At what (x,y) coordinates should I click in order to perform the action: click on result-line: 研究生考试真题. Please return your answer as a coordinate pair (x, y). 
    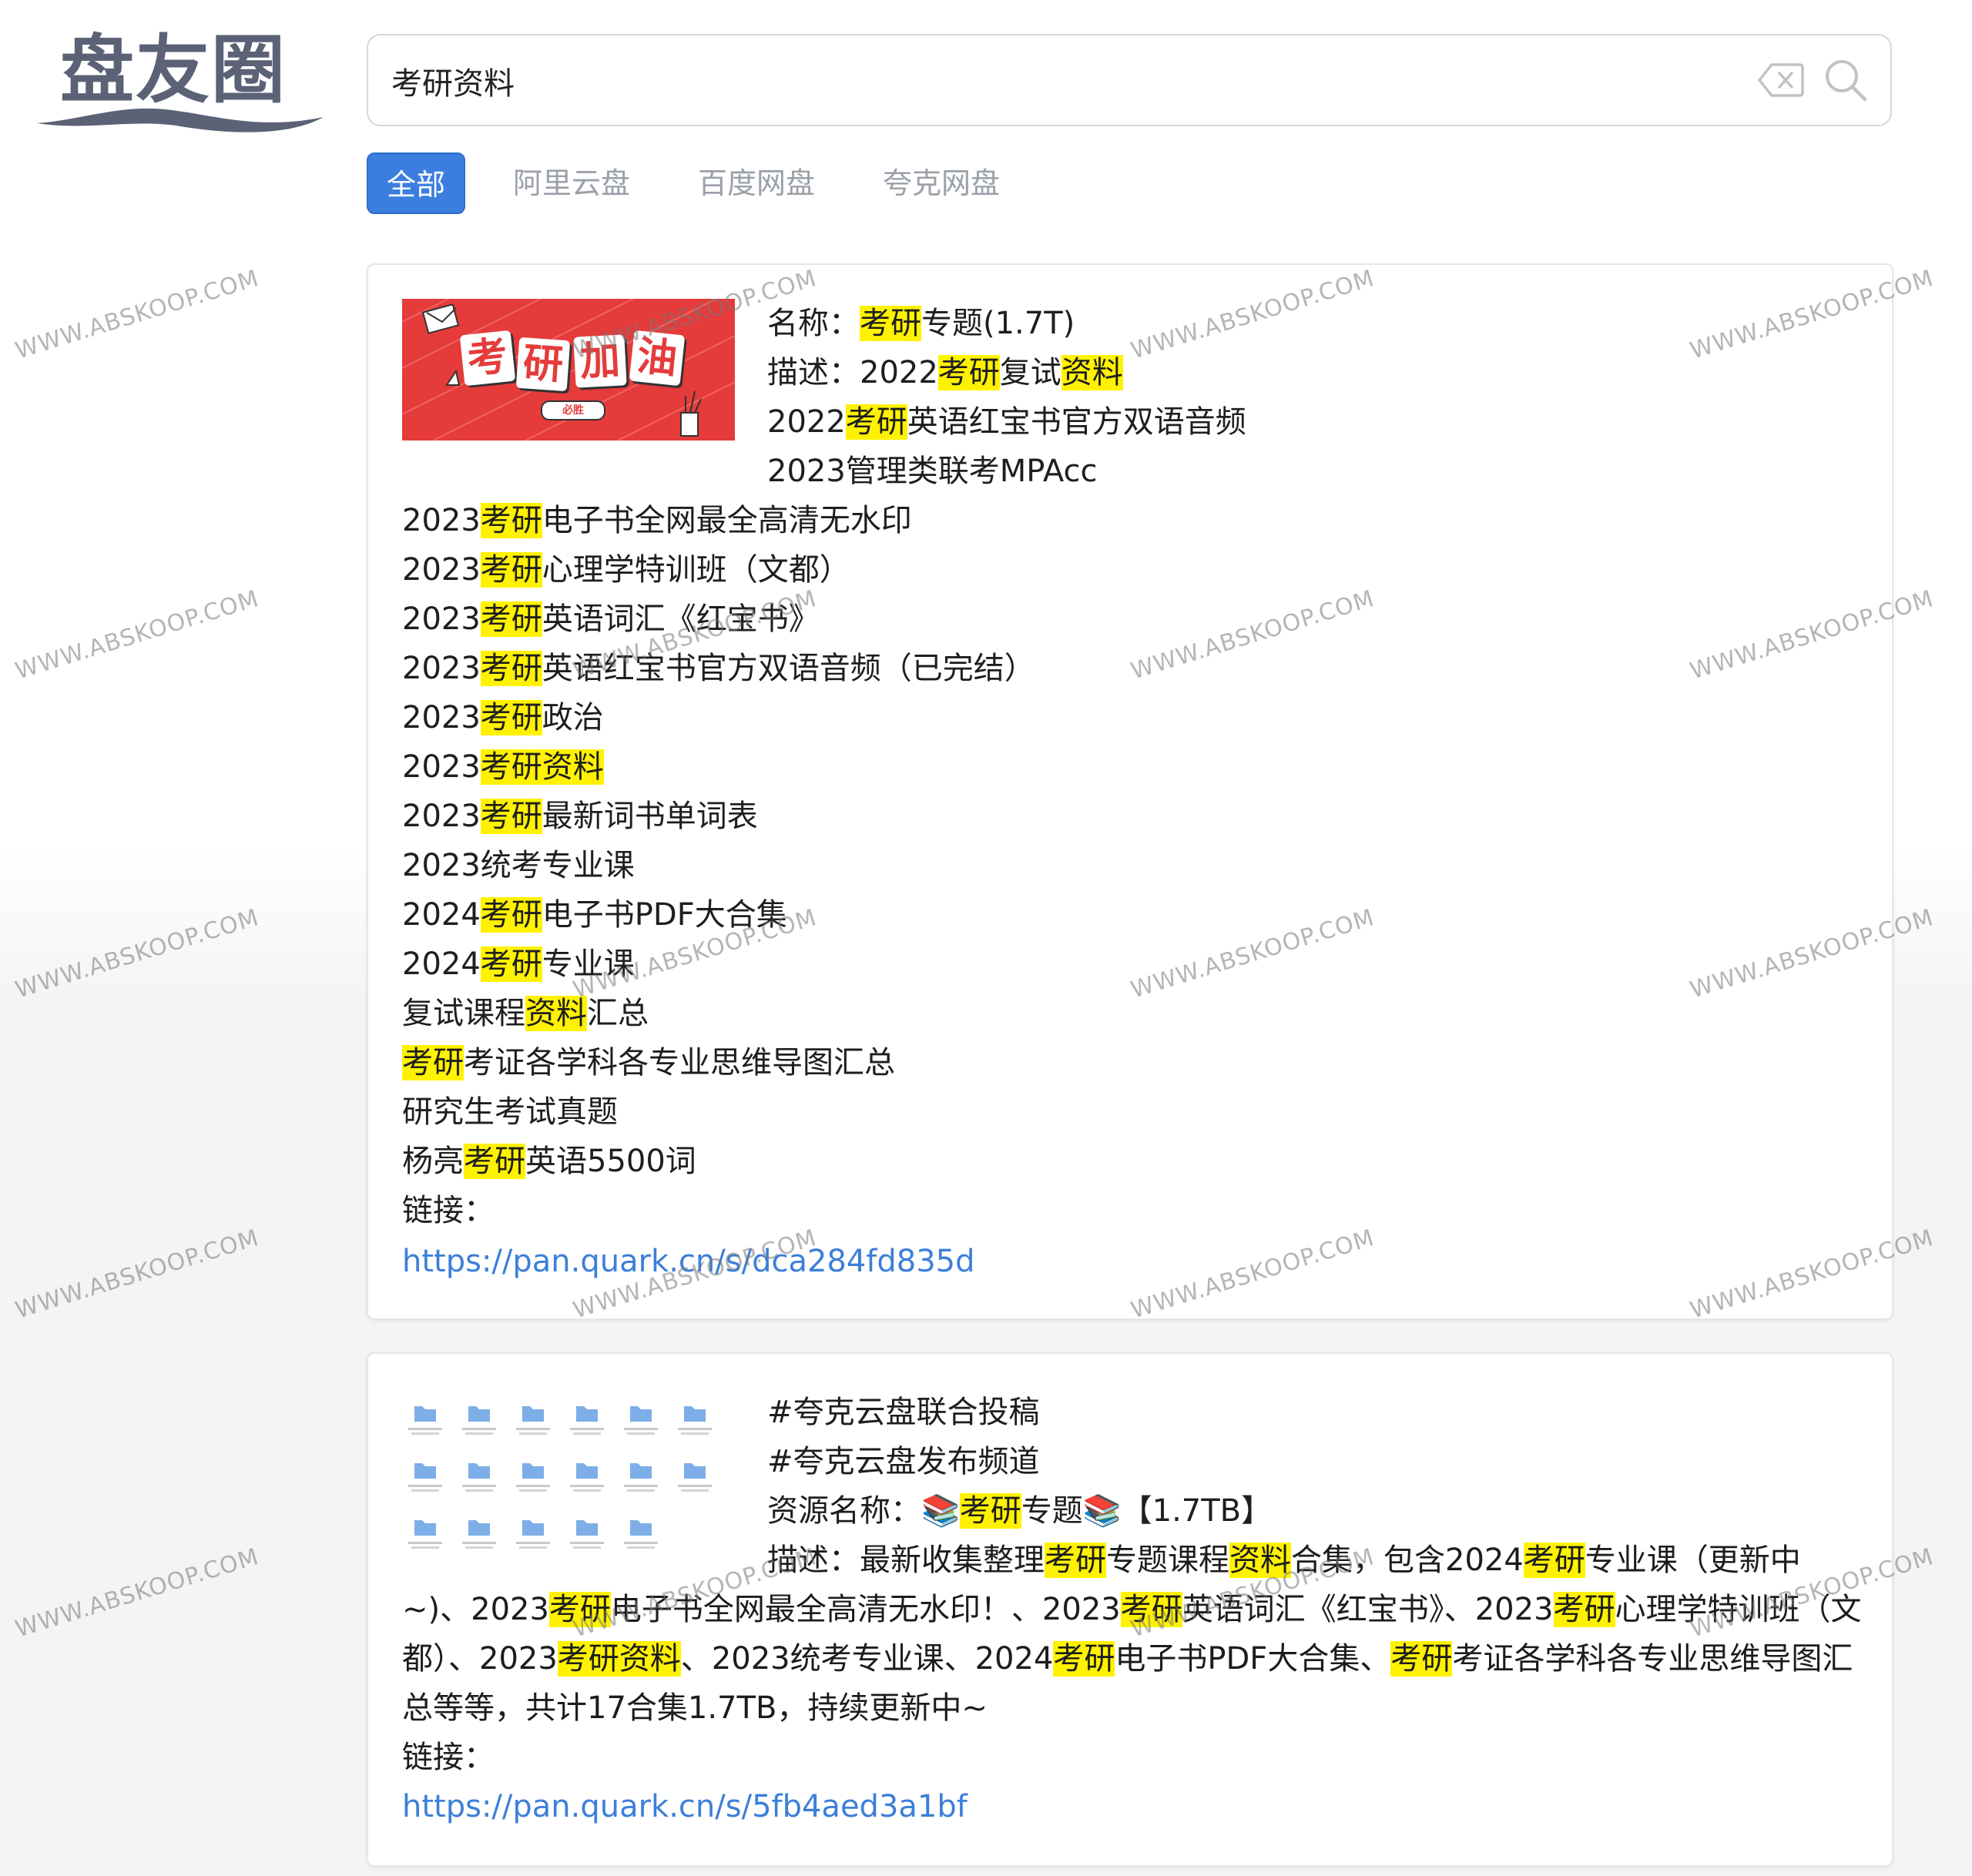
    Looking at the image, I should click on (1131, 1112).